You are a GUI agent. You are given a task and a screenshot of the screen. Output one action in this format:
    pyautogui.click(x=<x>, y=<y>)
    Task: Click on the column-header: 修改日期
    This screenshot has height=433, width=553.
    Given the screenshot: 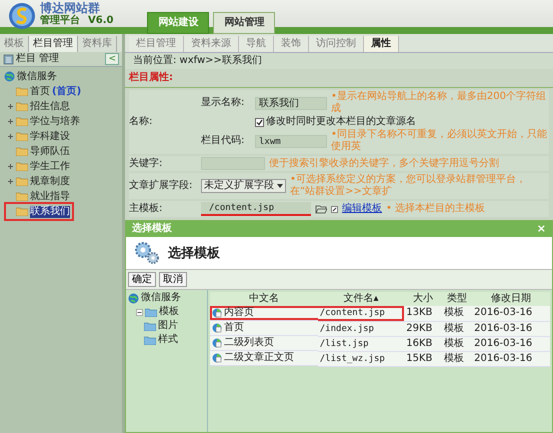 What is the action you would take?
    pyautogui.click(x=511, y=299)
    